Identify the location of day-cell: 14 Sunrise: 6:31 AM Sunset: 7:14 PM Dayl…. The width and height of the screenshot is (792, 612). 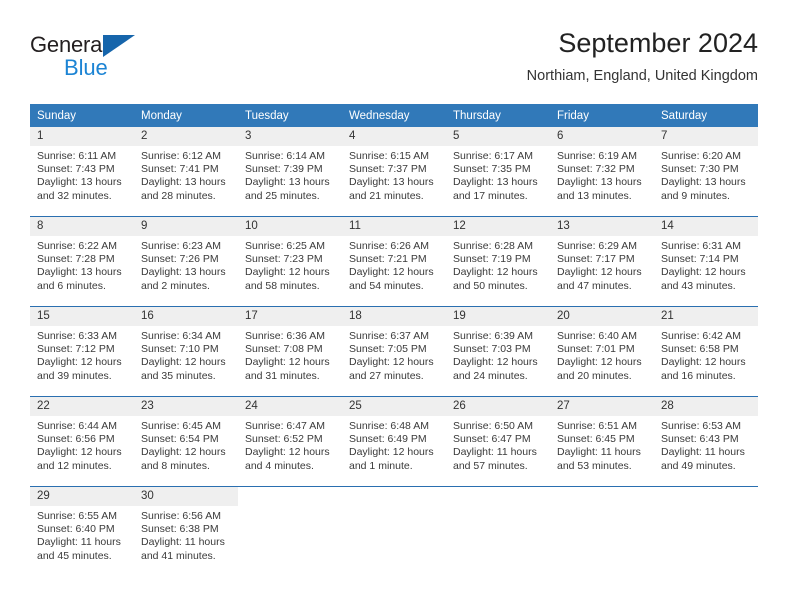
(706, 261).